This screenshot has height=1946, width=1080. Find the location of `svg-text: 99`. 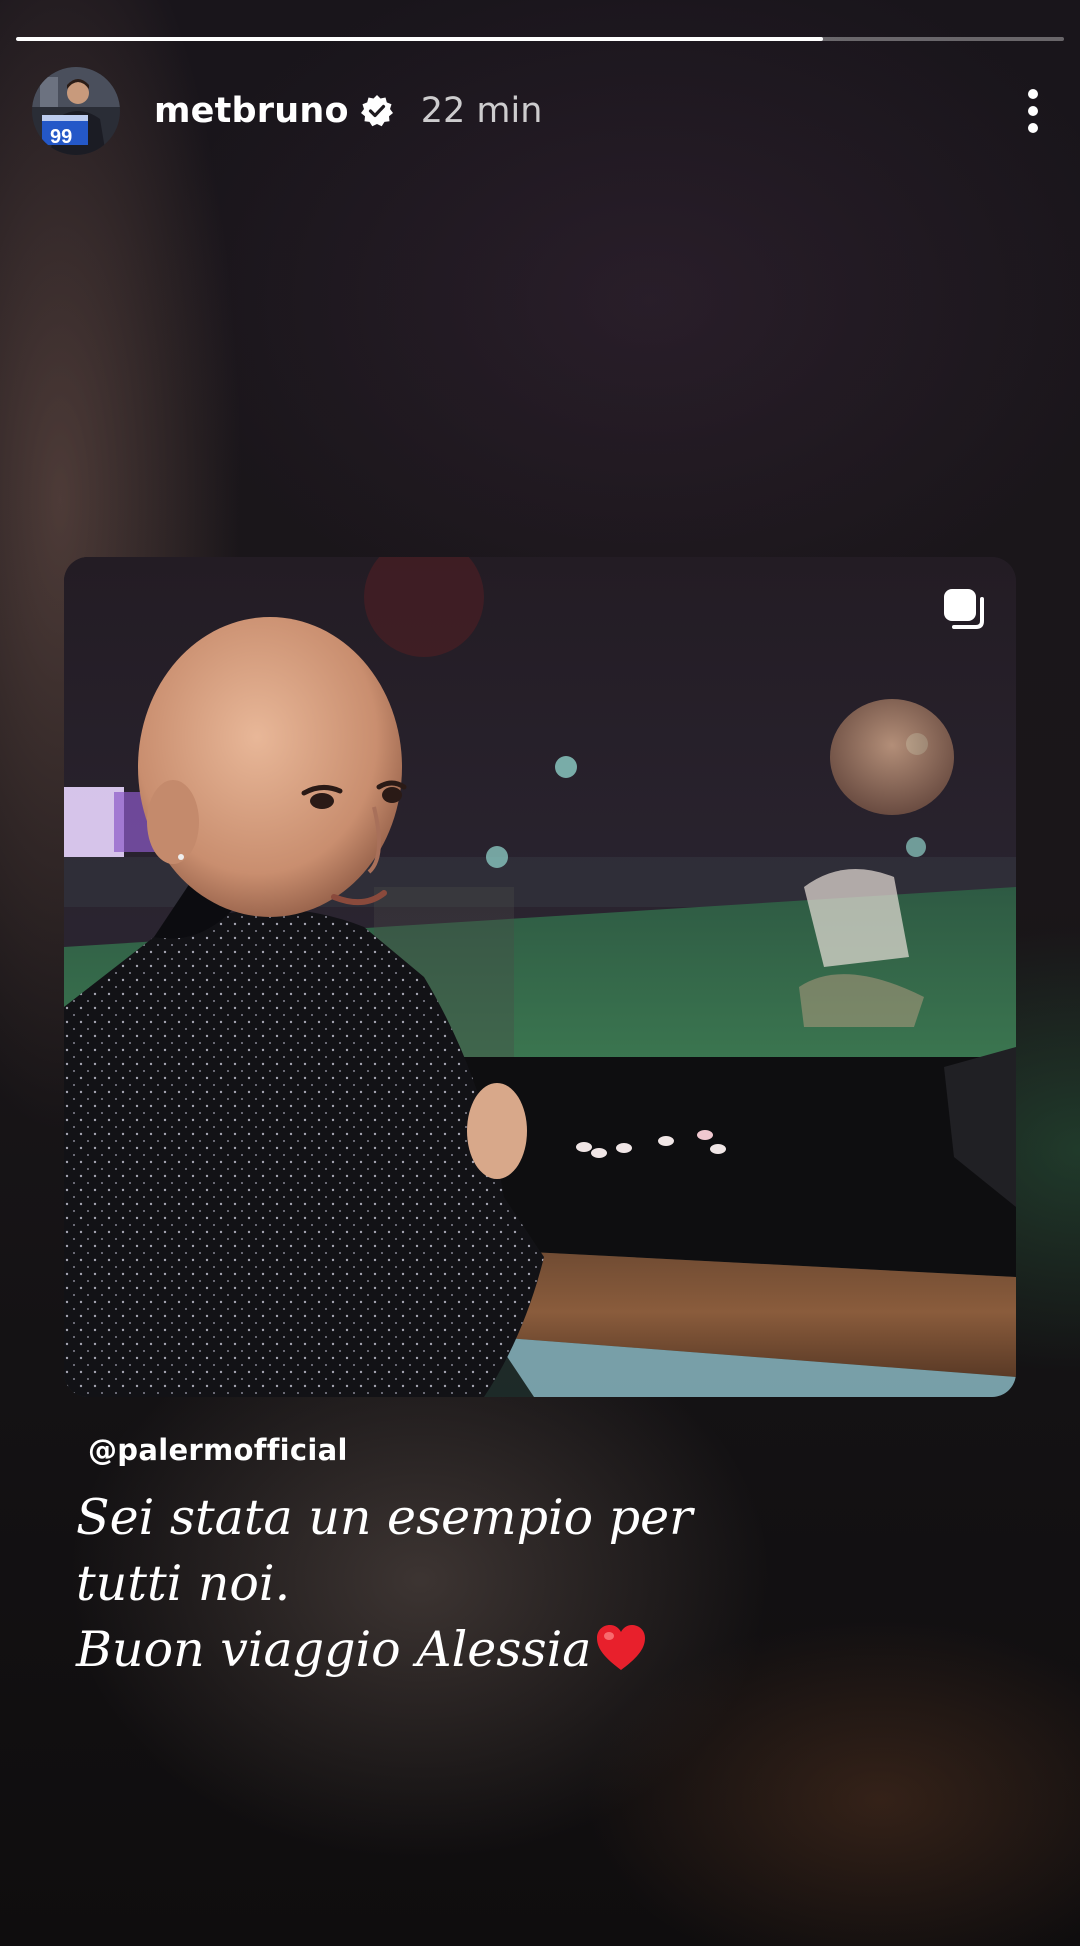

svg-text: 99 is located at coordinates (61, 137).